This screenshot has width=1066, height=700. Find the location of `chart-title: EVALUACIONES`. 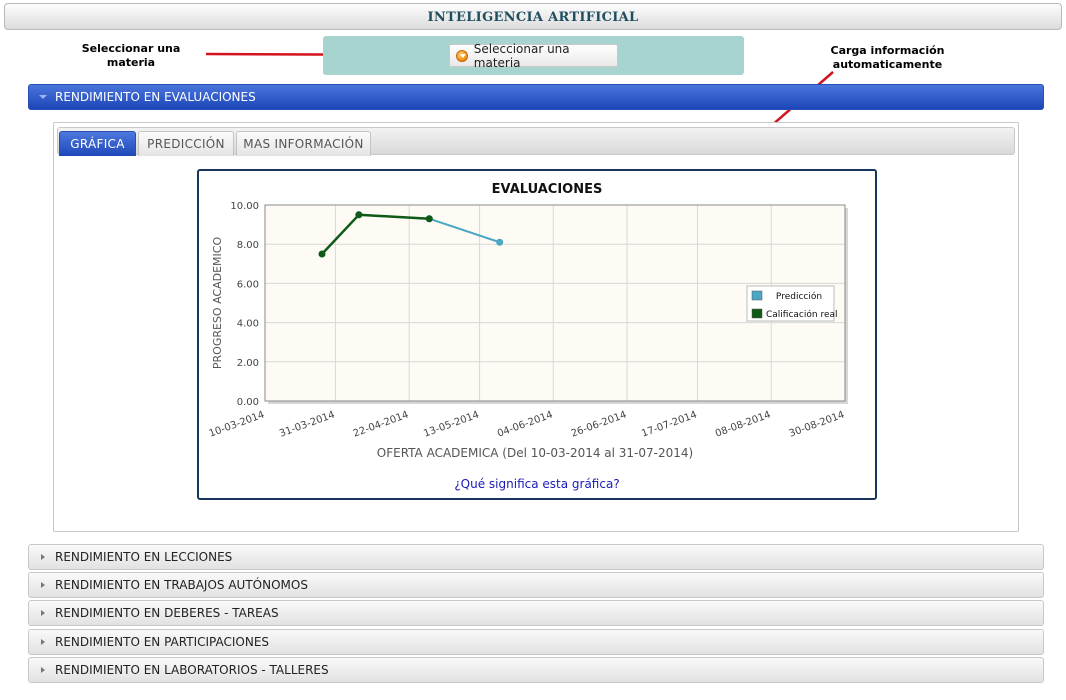

chart-title: EVALUACIONES is located at coordinates (547, 189).